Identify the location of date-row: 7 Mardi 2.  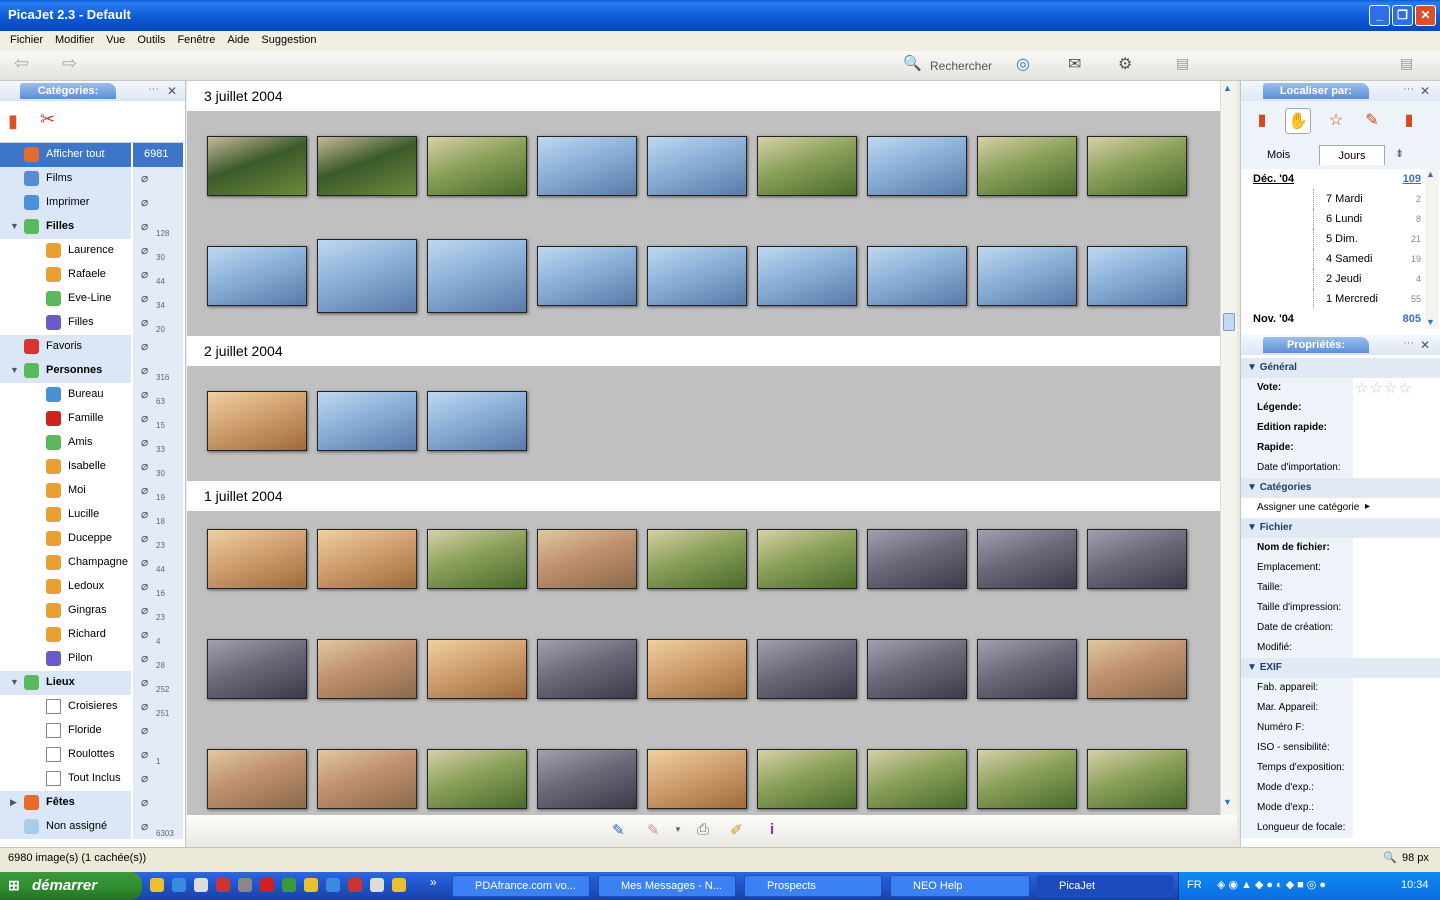
(1333, 199).